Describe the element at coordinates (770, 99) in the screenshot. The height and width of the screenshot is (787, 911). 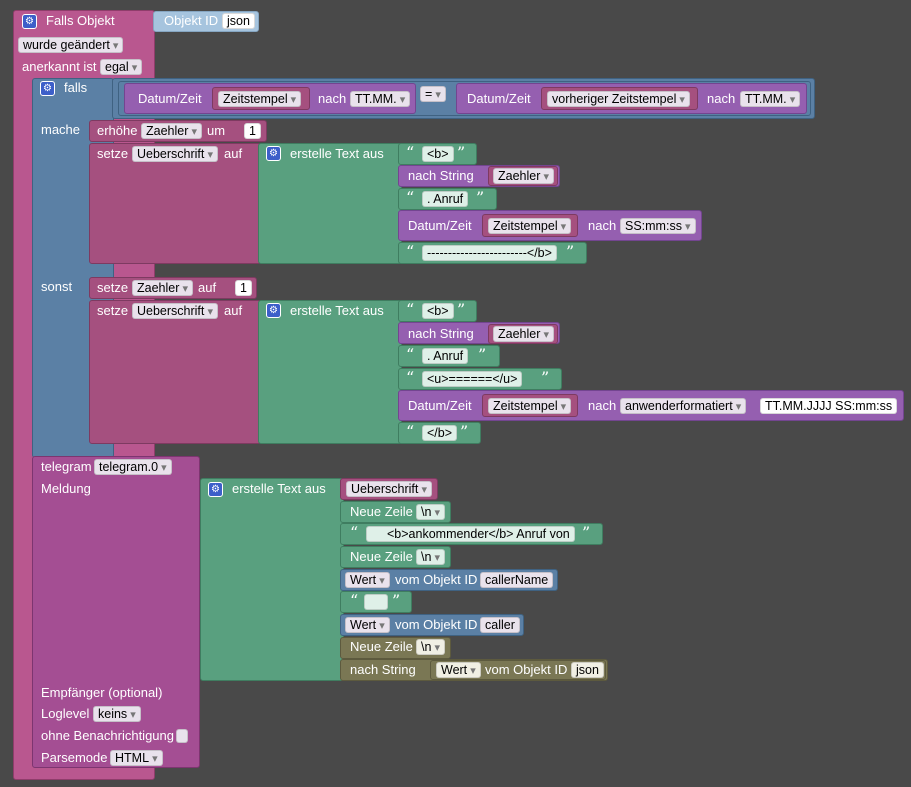
I see `format-right-dropdown: TT.MM.` at that location.